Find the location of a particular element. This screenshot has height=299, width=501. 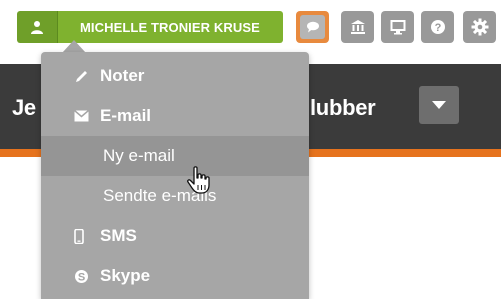

menu-item-noter: Noter is located at coordinates (175, 76).